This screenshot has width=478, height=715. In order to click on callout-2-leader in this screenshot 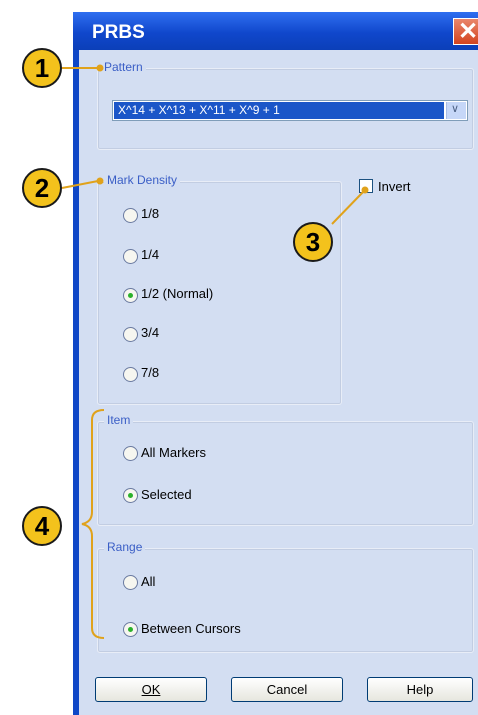, I will do `click(80, 184)`.